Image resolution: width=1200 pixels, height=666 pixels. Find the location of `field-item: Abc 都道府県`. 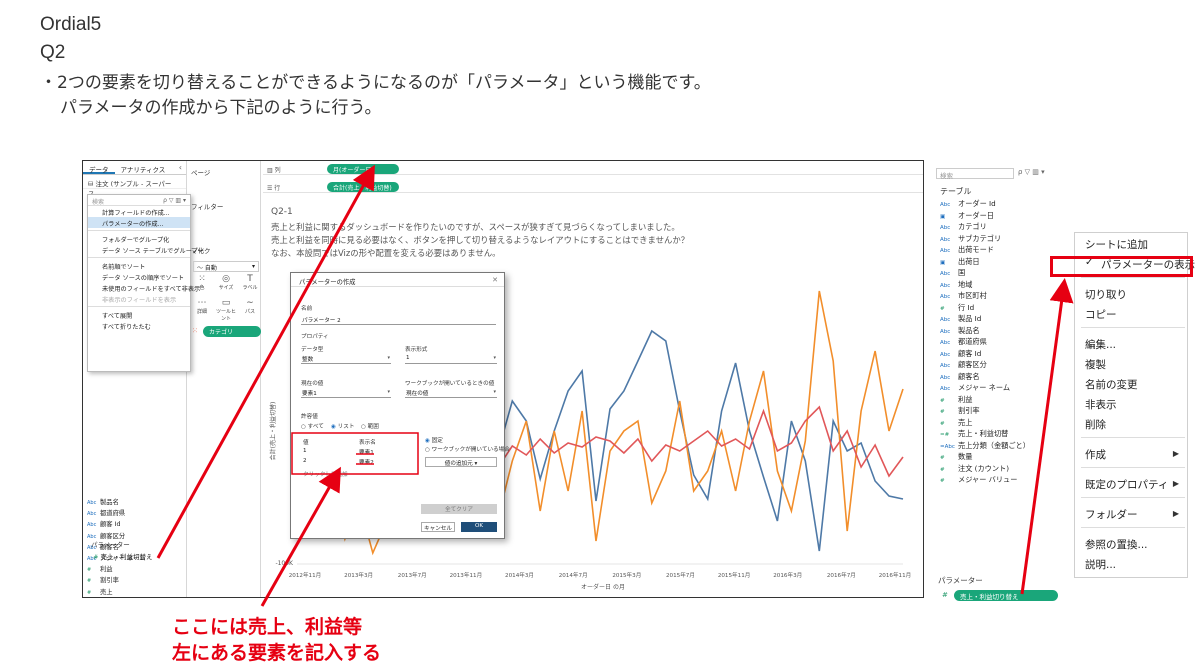

field-item: Abc 都道府県 is located at coordinates (137, 513).